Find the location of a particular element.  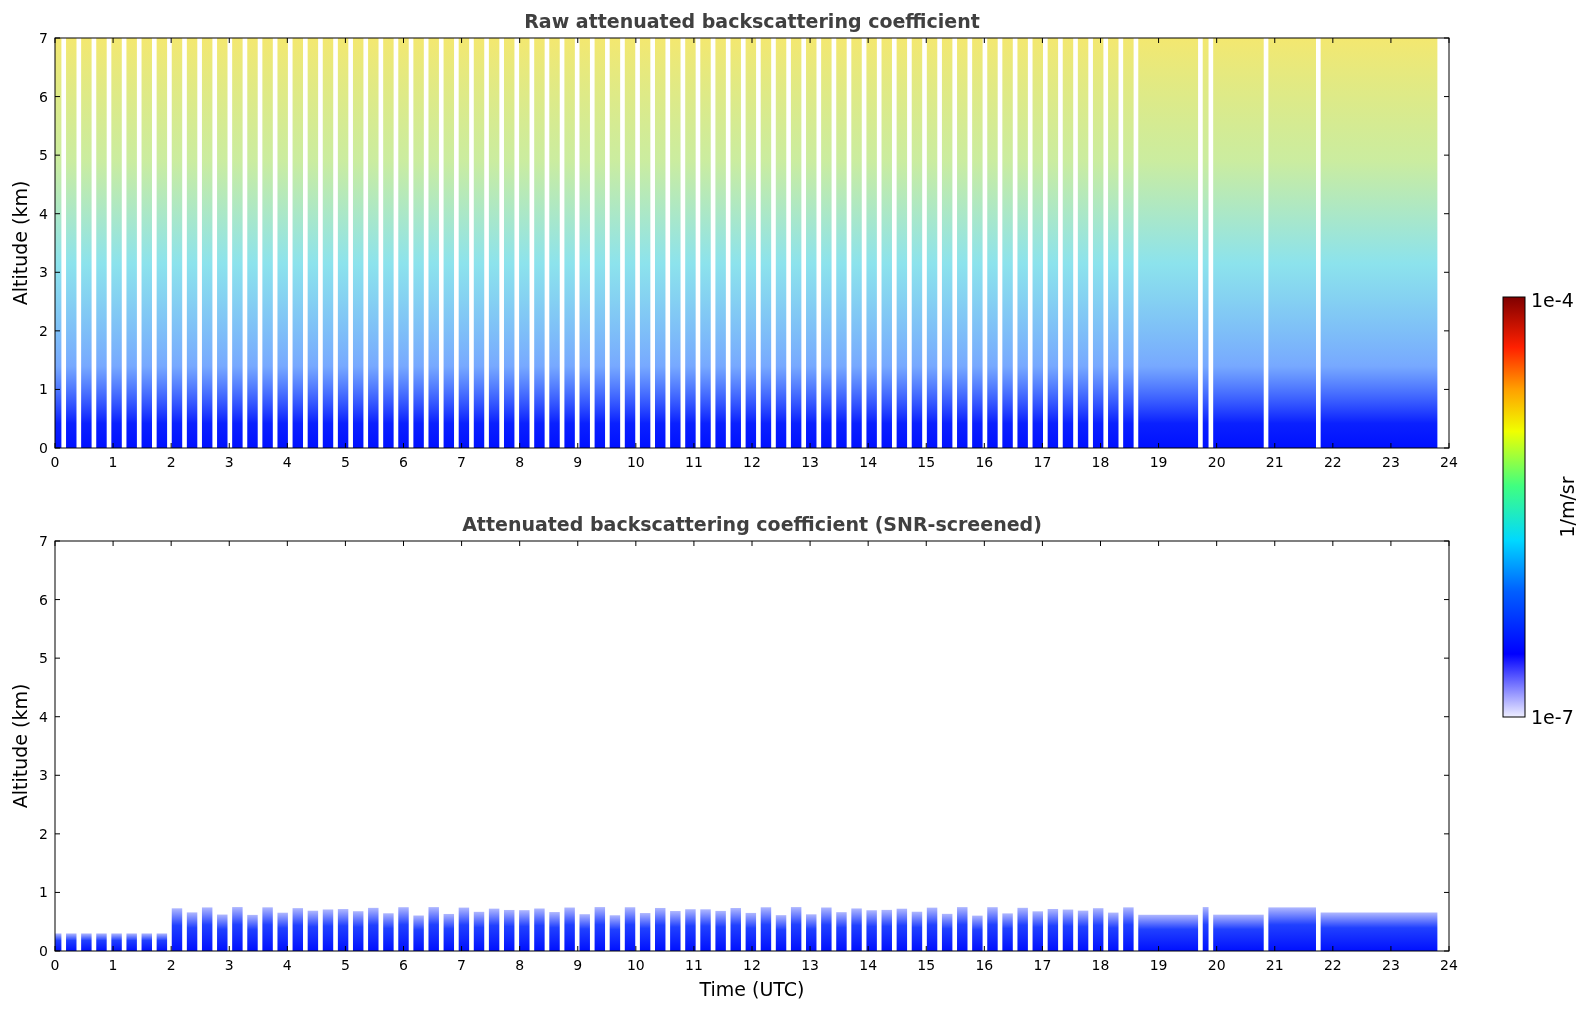

chart-title: Attenuated backscattering coefficient (SNR-screened) is located at coordinates (752, 524).